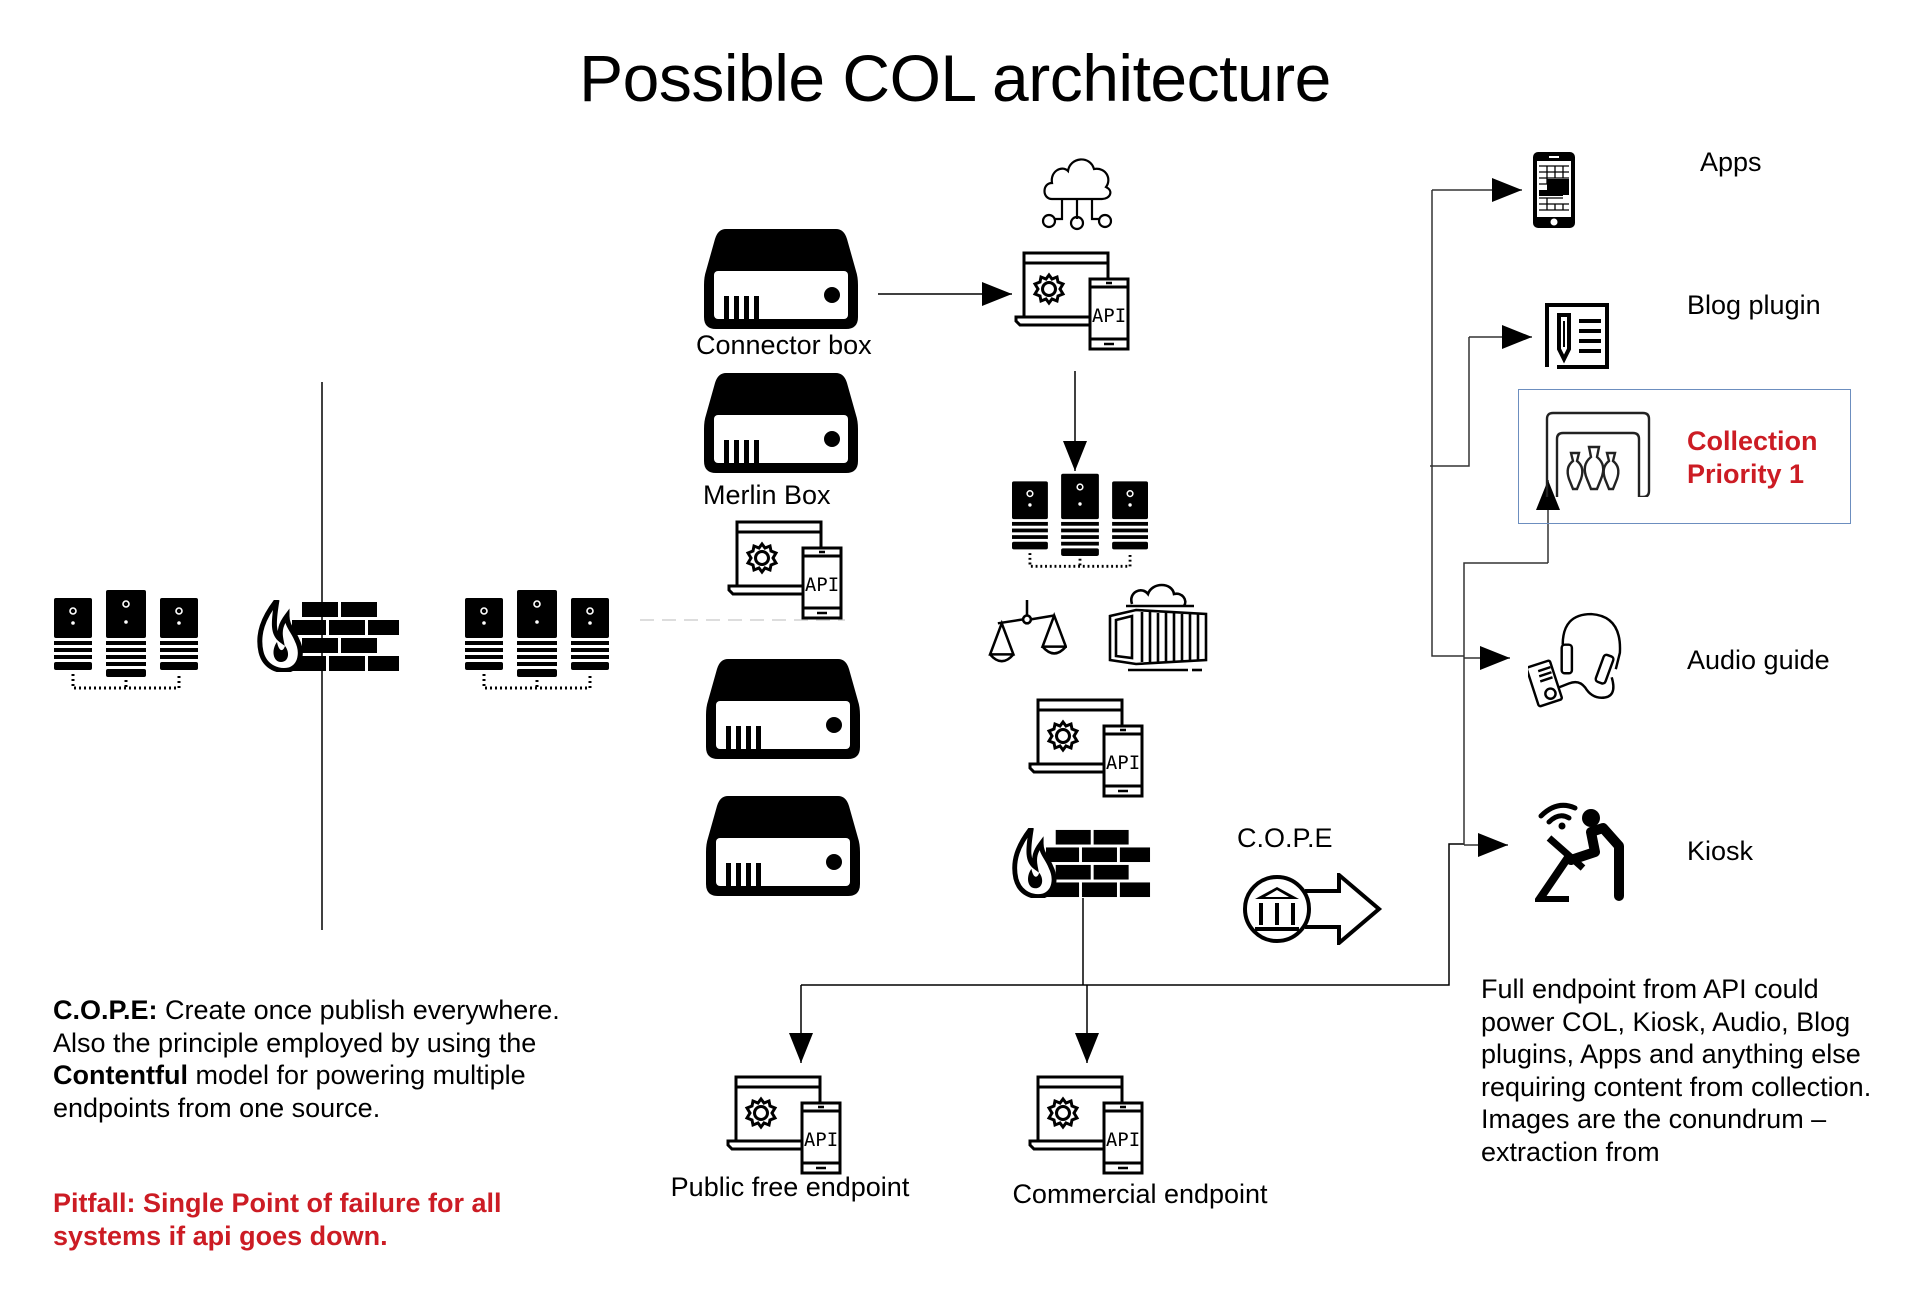 This screenshot has width=1910, height=1292. Describe the element at coordinates (1158, 627) in the screenshot. I see `container-cloud-icon` at that location.